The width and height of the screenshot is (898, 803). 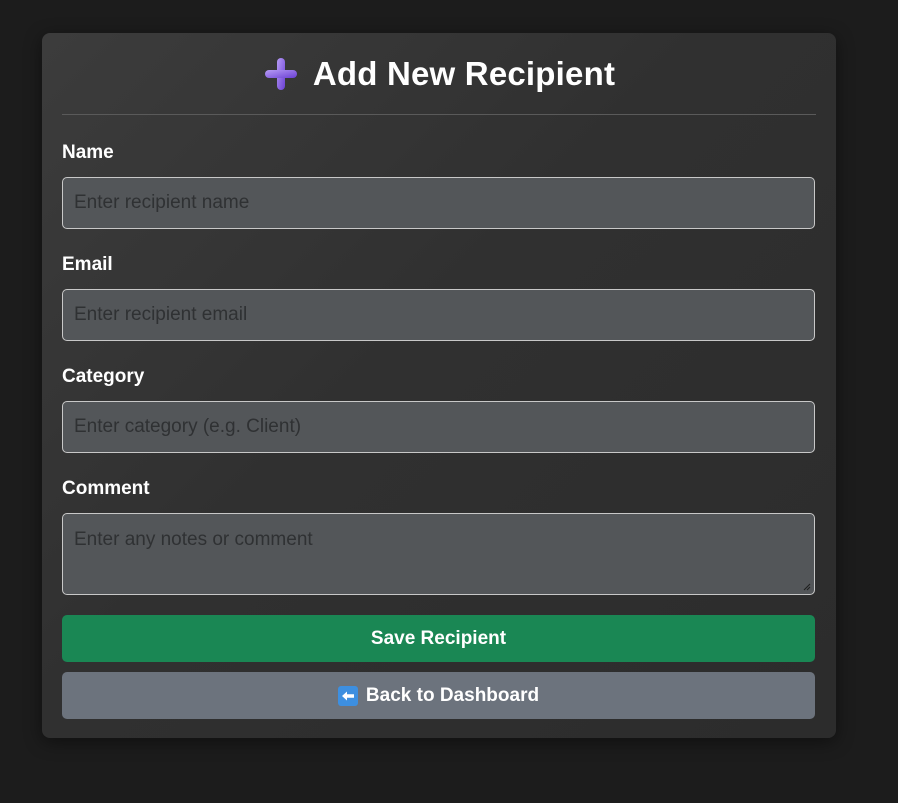 I want to click on category-input, so click(x=438, y=427).